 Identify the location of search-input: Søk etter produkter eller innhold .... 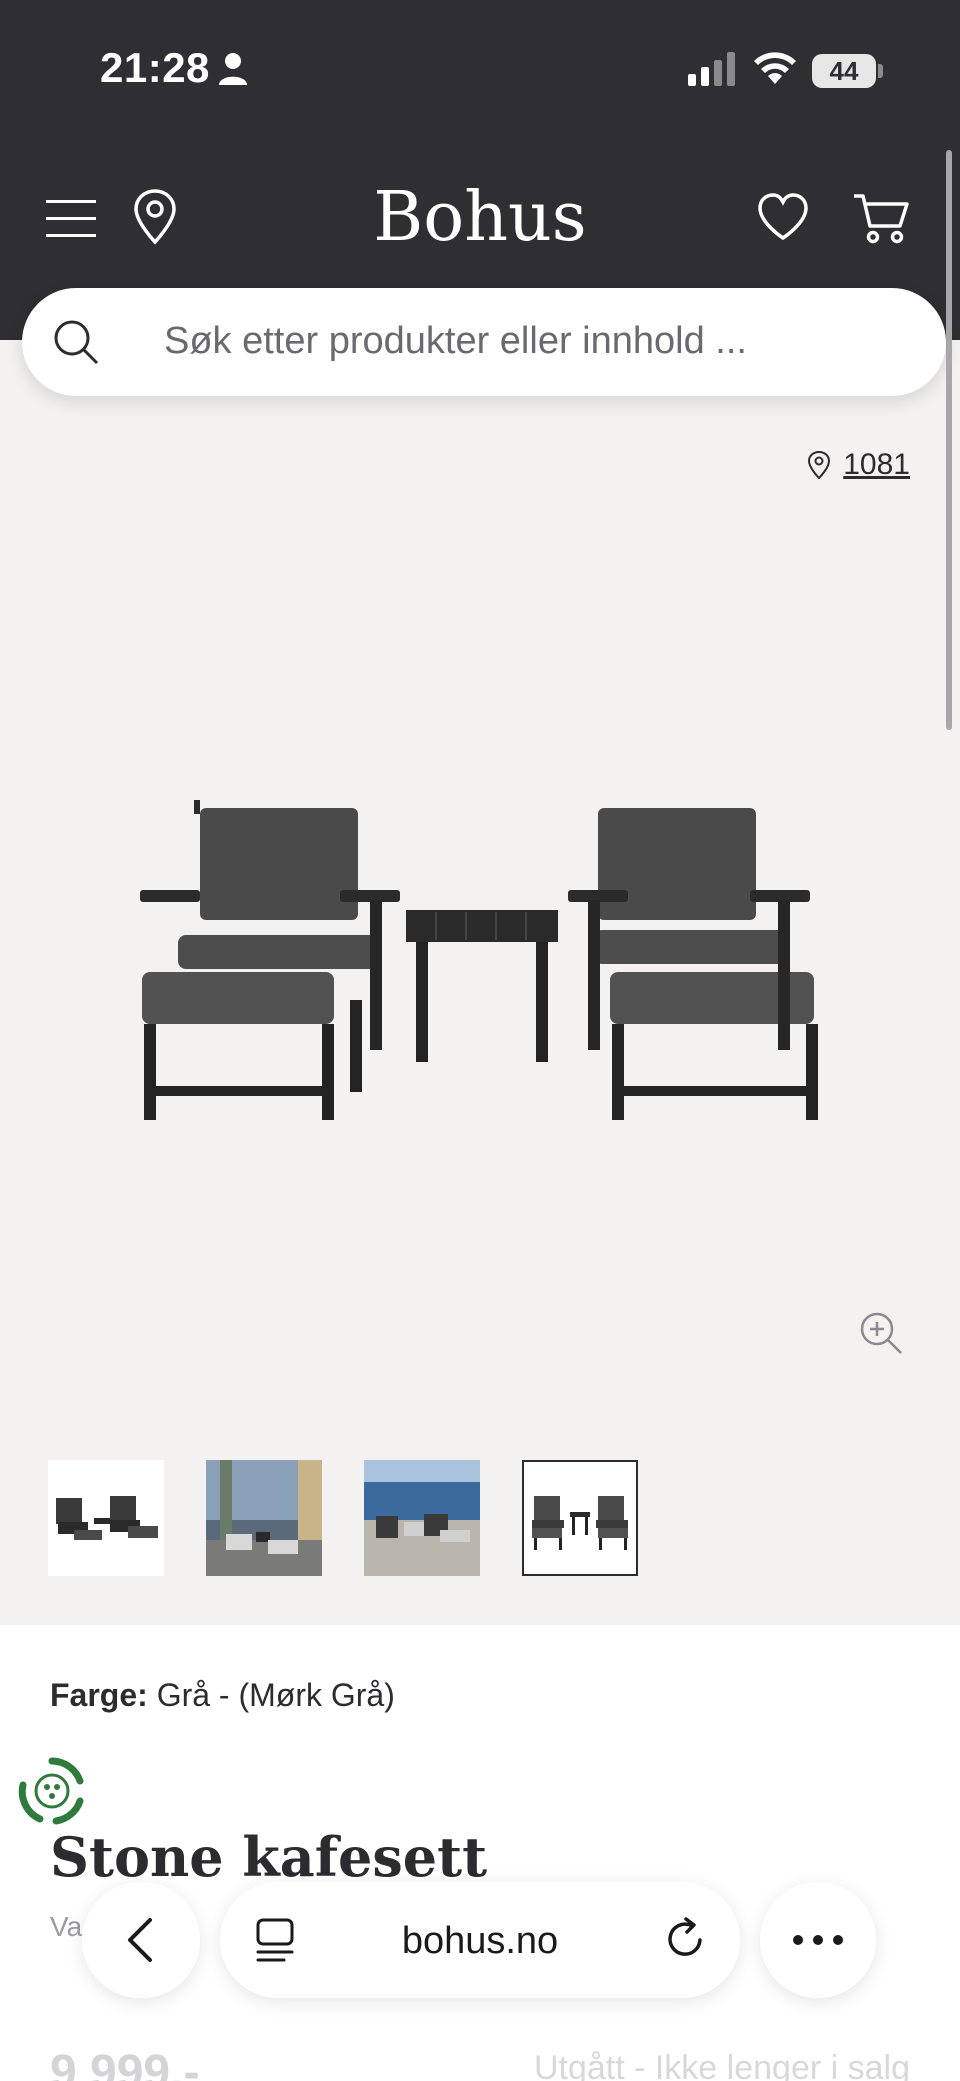
(455, 341).